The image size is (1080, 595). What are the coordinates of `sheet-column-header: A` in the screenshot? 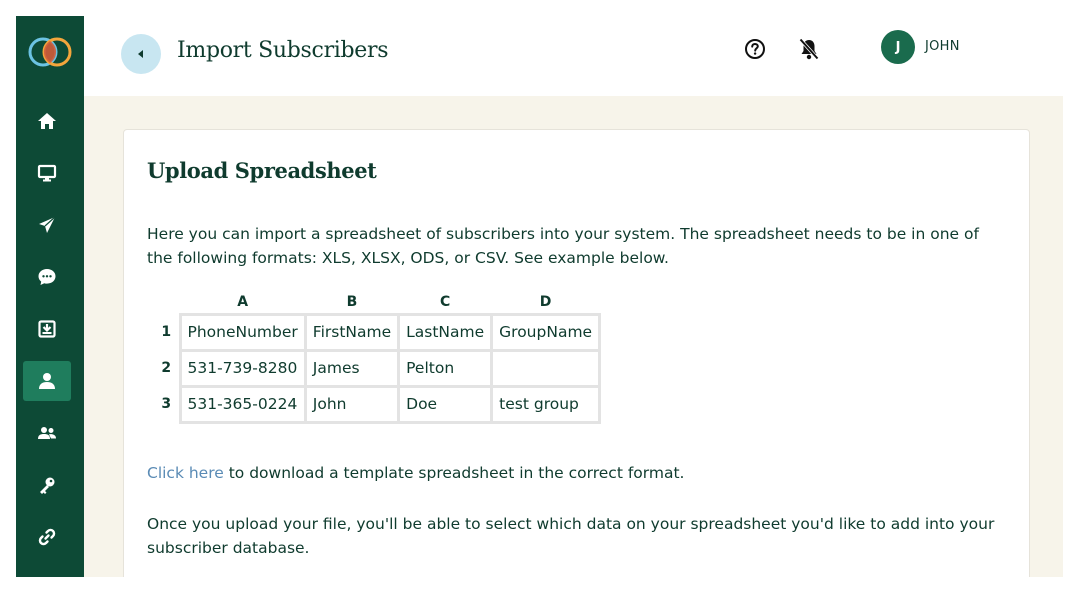 It's located at (243, 302).